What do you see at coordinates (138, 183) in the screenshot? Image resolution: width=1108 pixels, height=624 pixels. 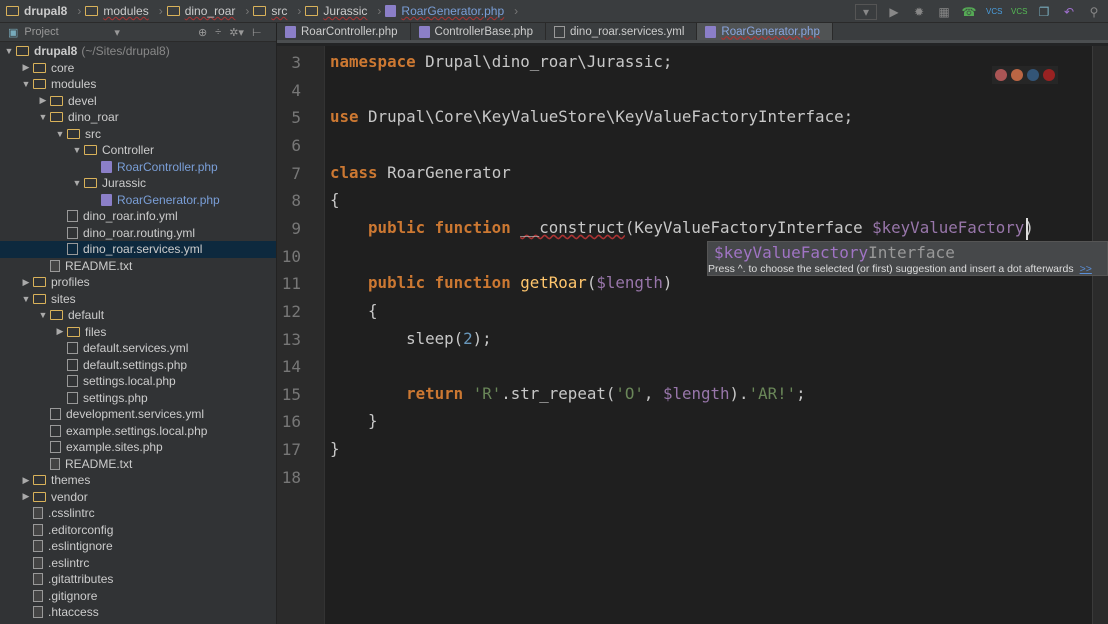 I see `tree-item: ▼ Jurassic` at bounding box center [138, 183].